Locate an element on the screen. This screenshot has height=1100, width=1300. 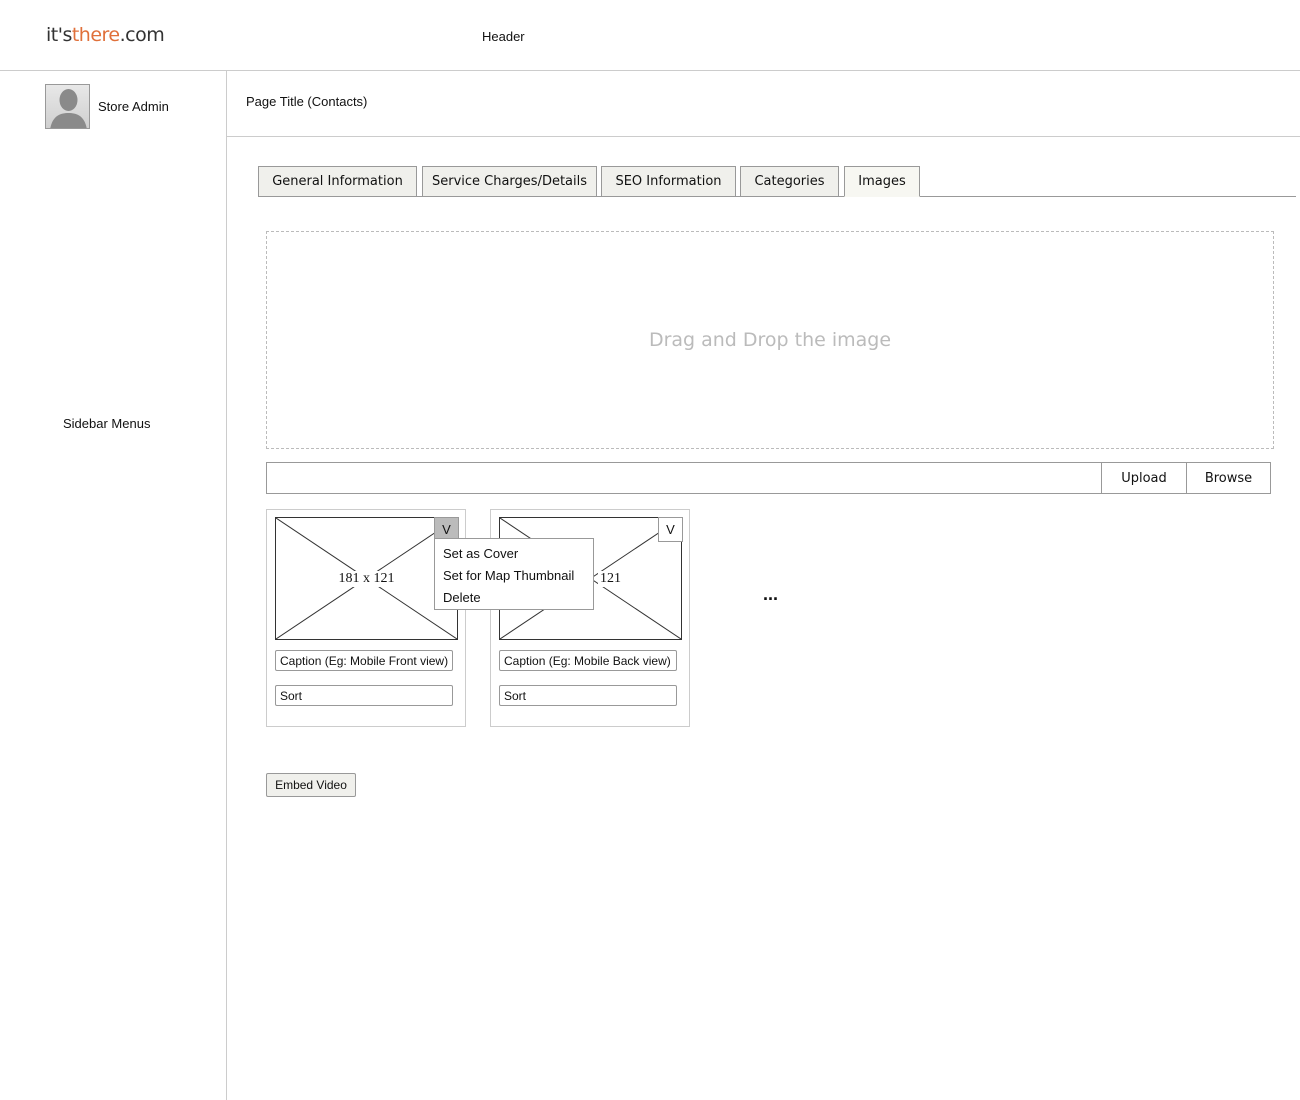
sidebar-menus-placeholder: Sidebar Menus is located at coordinates (107, 423).